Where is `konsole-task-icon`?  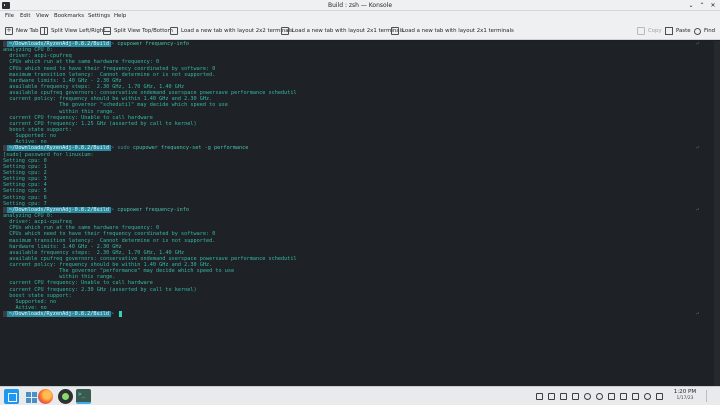 konsole-task-icon is located at coordinates (83, 396).